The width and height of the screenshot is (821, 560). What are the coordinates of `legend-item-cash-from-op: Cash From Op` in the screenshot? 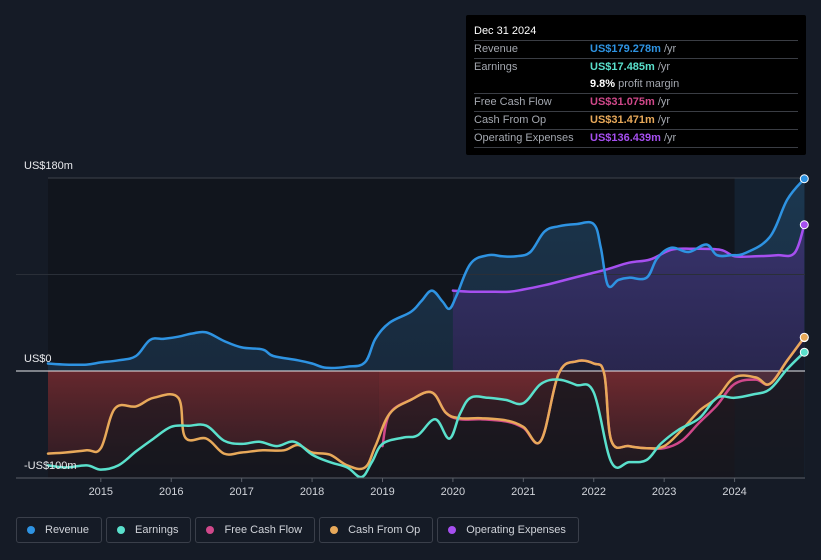 It's located at (376, 530).